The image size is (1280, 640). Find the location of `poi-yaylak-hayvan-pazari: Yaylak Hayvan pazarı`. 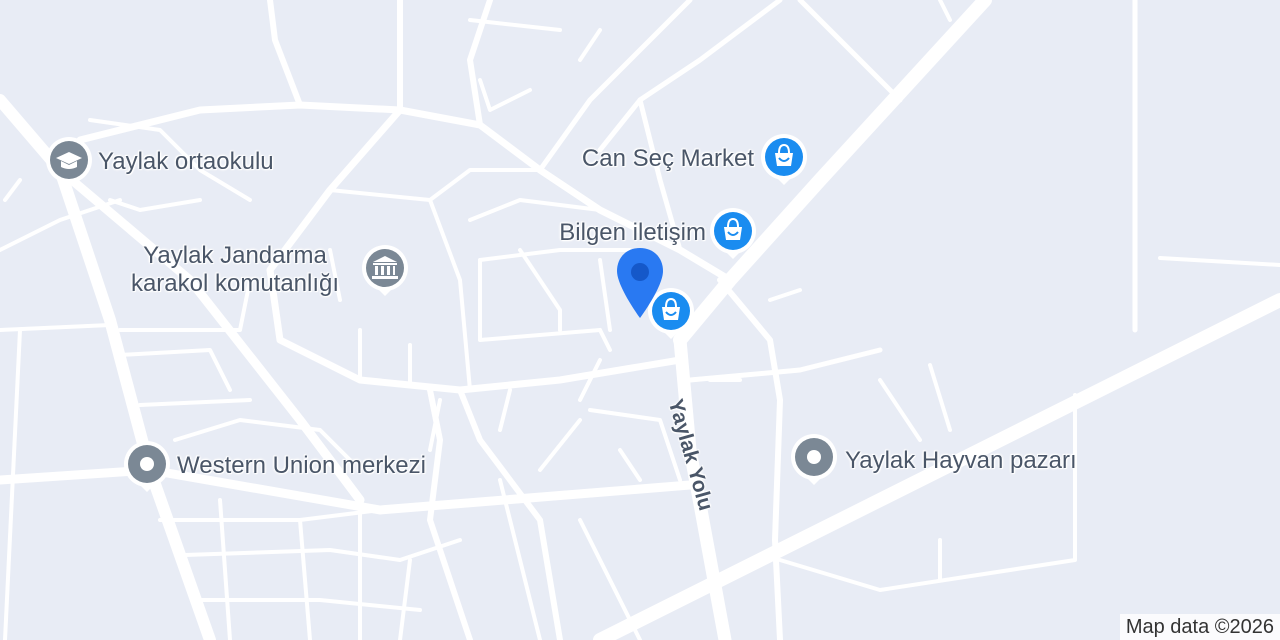

poi-yaylak-hayvan-pazari: Yaylak Hayvan pazarı is located at coordinates (952, 460).